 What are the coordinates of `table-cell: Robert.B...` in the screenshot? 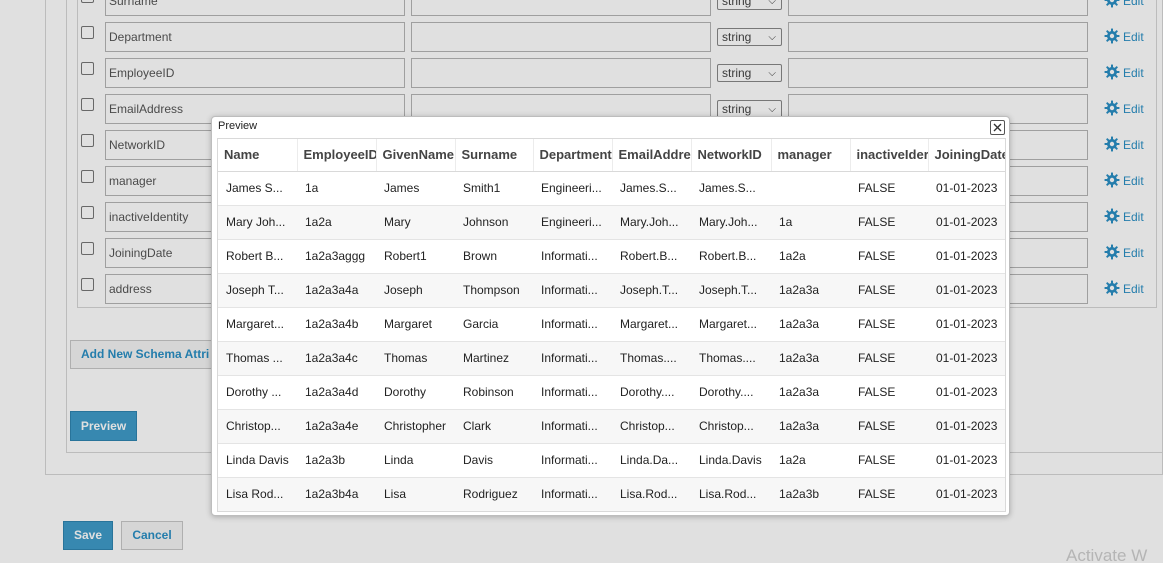 It's located at (731, 256).